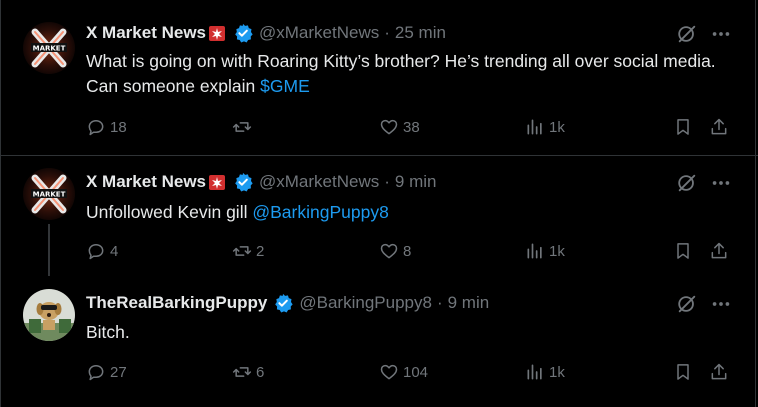 The width and height of the screenshot is (758, 407). What do you see at coordinates (407, 251) in the screenshot?
I see `like-count: 8` at bounding box center [407, 251].